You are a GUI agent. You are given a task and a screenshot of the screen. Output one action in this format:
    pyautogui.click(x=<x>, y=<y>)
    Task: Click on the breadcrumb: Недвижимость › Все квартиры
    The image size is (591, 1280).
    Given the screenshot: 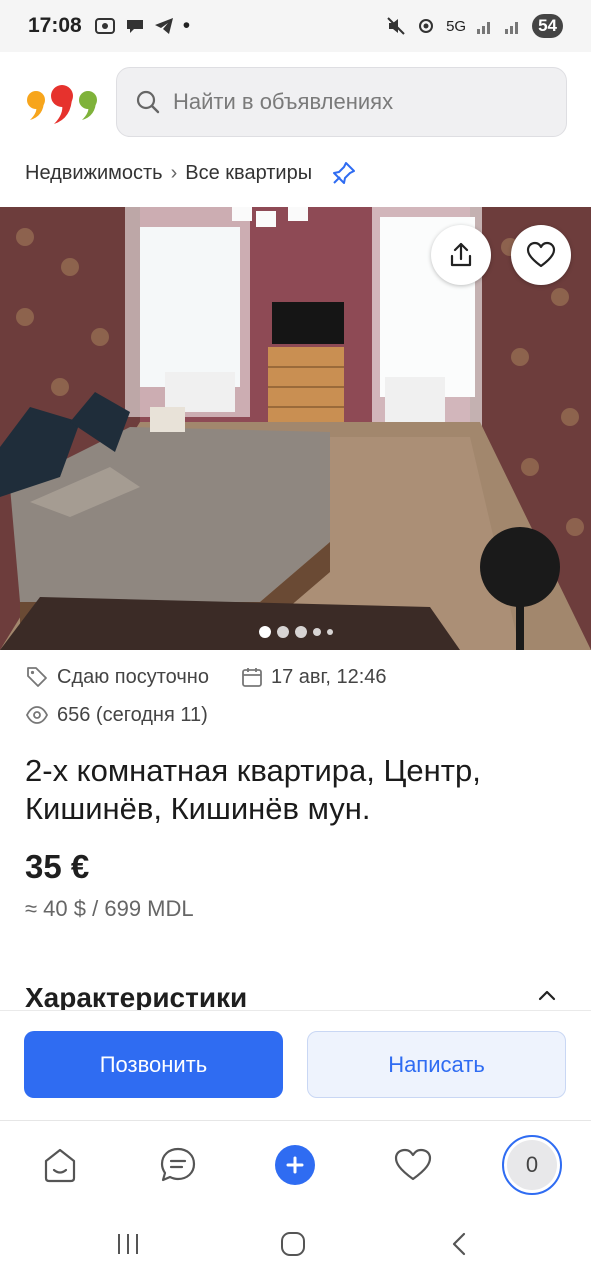 What is the action you would take?
    pyautogui.click(x=190, y=173)
    